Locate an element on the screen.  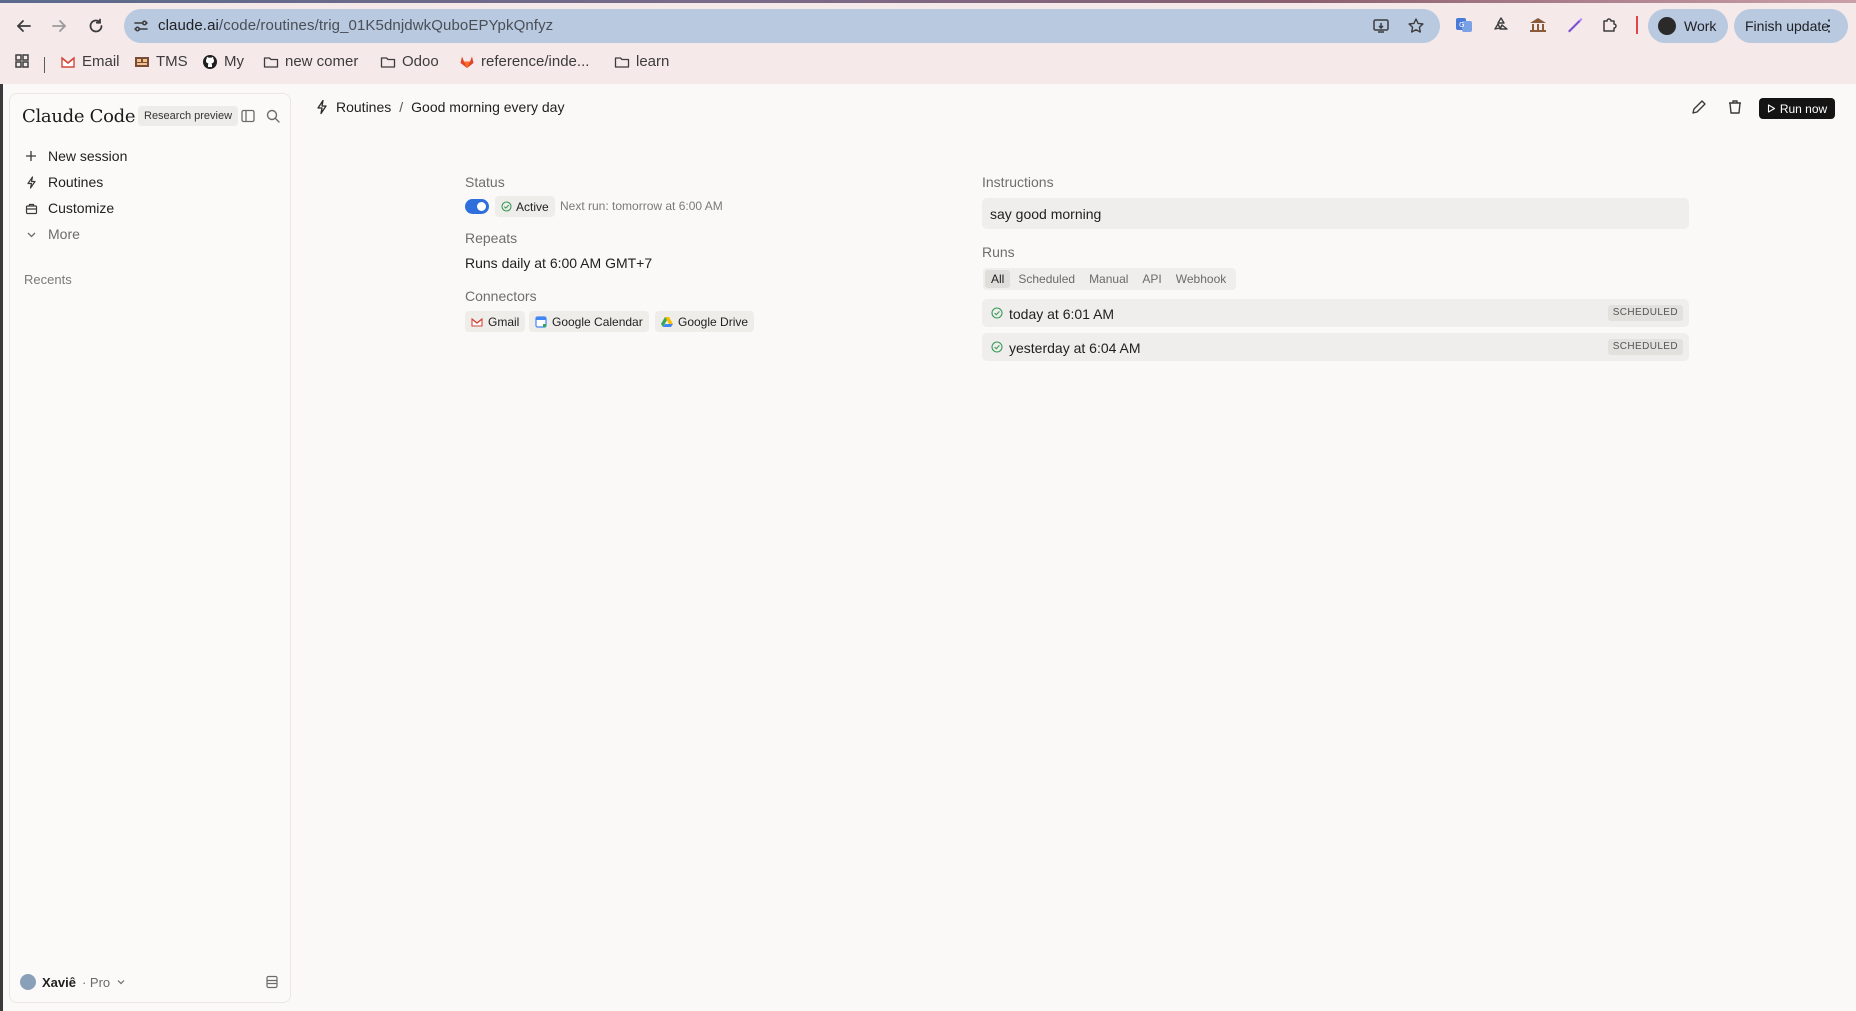
status-heading: Status is located at coordinates (485, 182).